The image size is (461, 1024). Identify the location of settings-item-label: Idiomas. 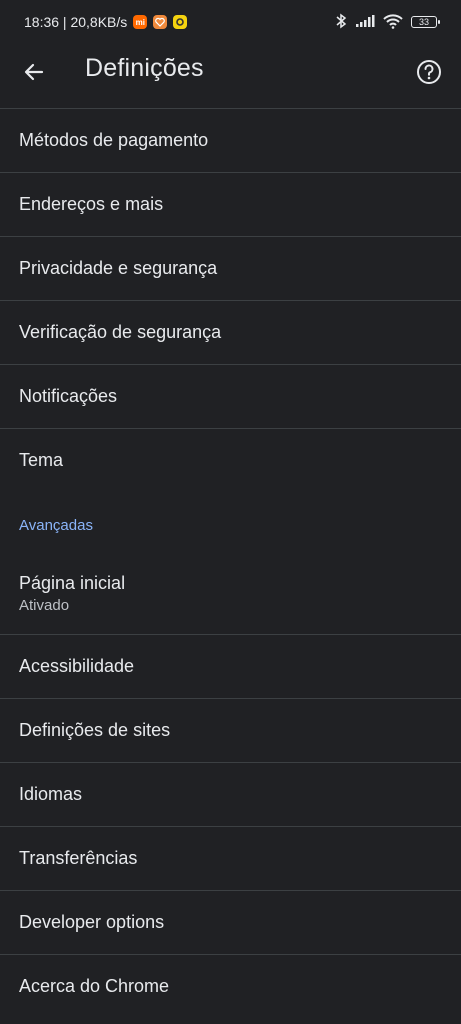
(51, 794).